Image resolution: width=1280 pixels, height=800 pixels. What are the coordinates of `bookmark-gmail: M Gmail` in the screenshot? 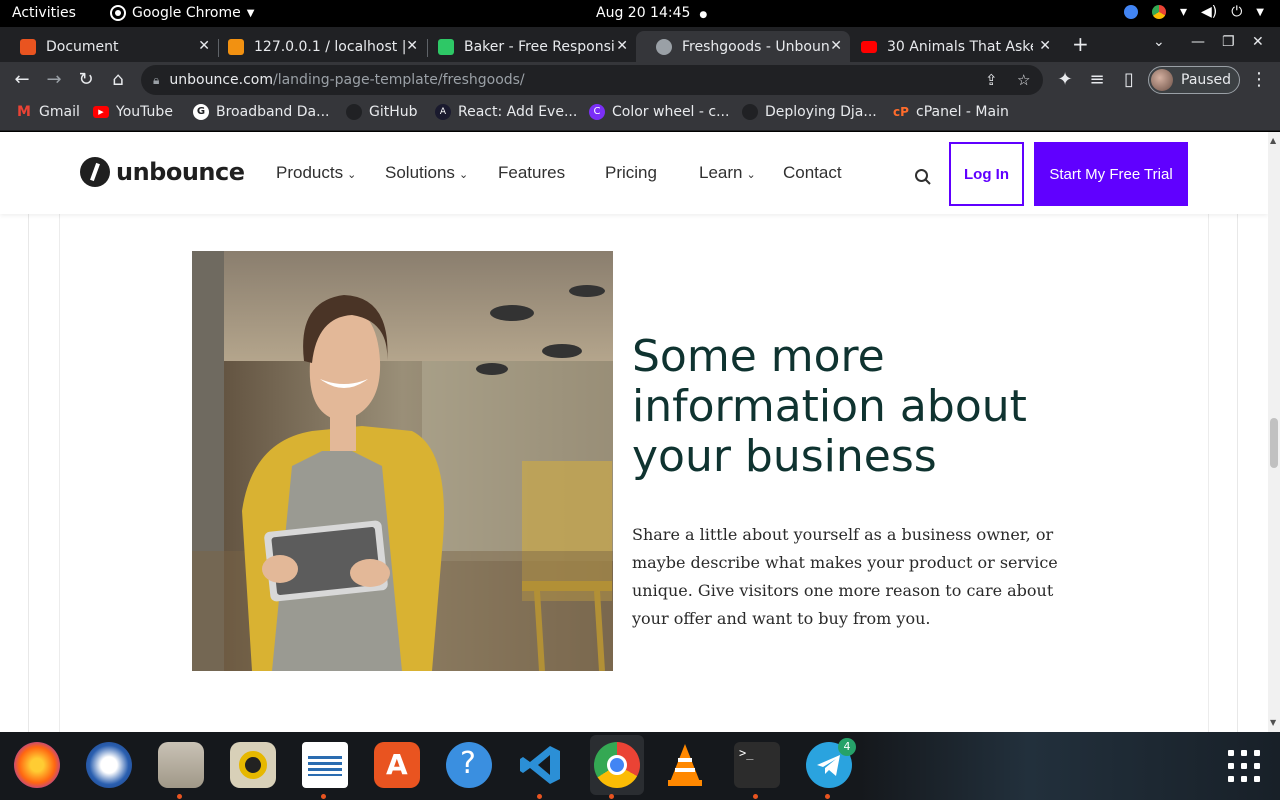 It's located at (48, 112).